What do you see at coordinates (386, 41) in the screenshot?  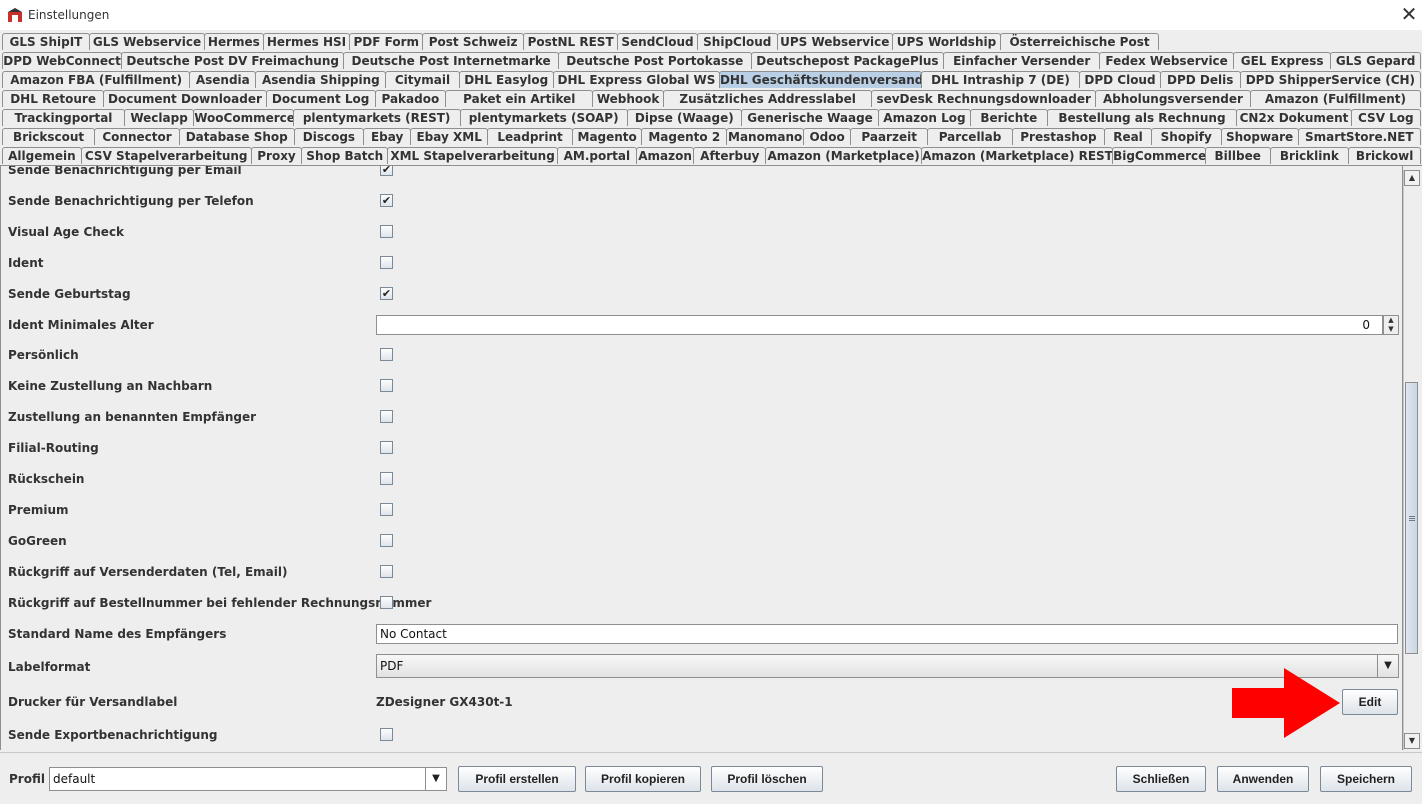 I see `tab-pdf-form: PDF Form` at bounding box center [386, 41].